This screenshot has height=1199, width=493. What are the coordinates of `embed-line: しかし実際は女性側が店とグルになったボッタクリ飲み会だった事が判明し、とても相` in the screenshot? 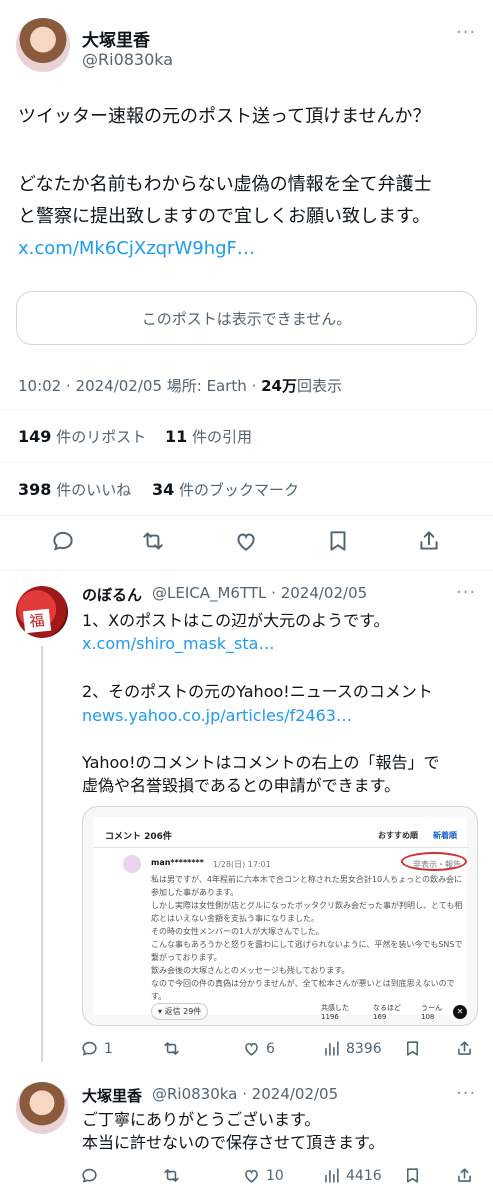 It's located at (307, 905).